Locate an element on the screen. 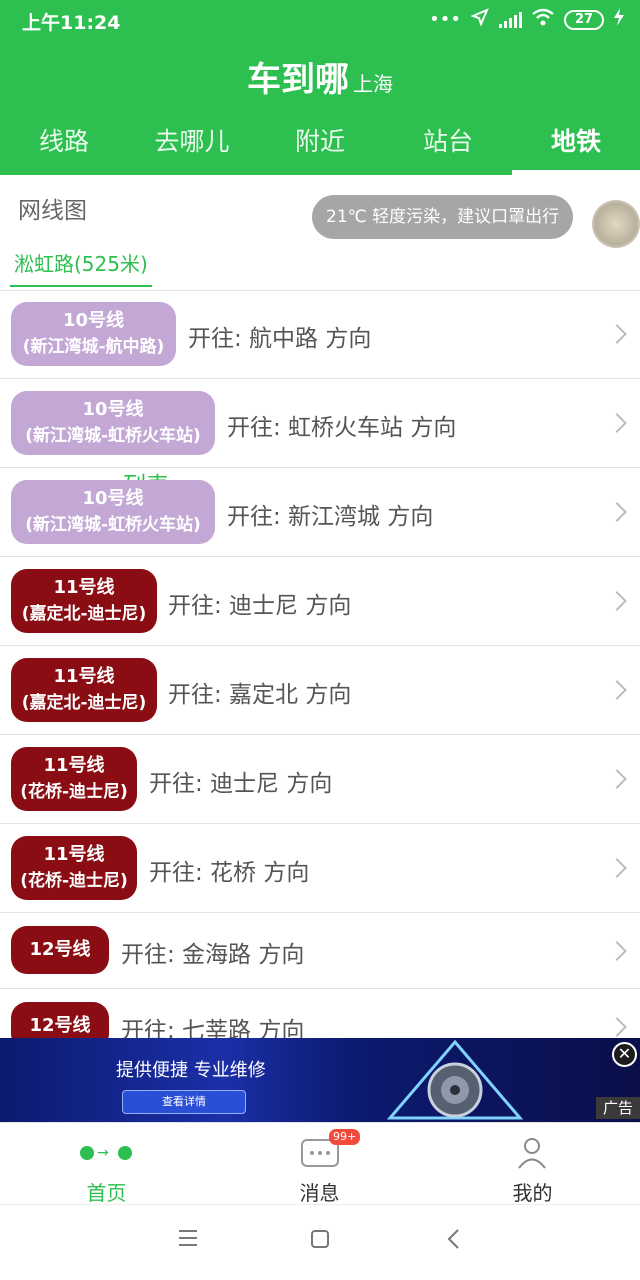 The height and width of the screenshot is (1280, 640). list-item: 10号线 (新江湾城-虹桥火车站) 开往: 新江湾城 方向 is located at coordinates (320, 512).